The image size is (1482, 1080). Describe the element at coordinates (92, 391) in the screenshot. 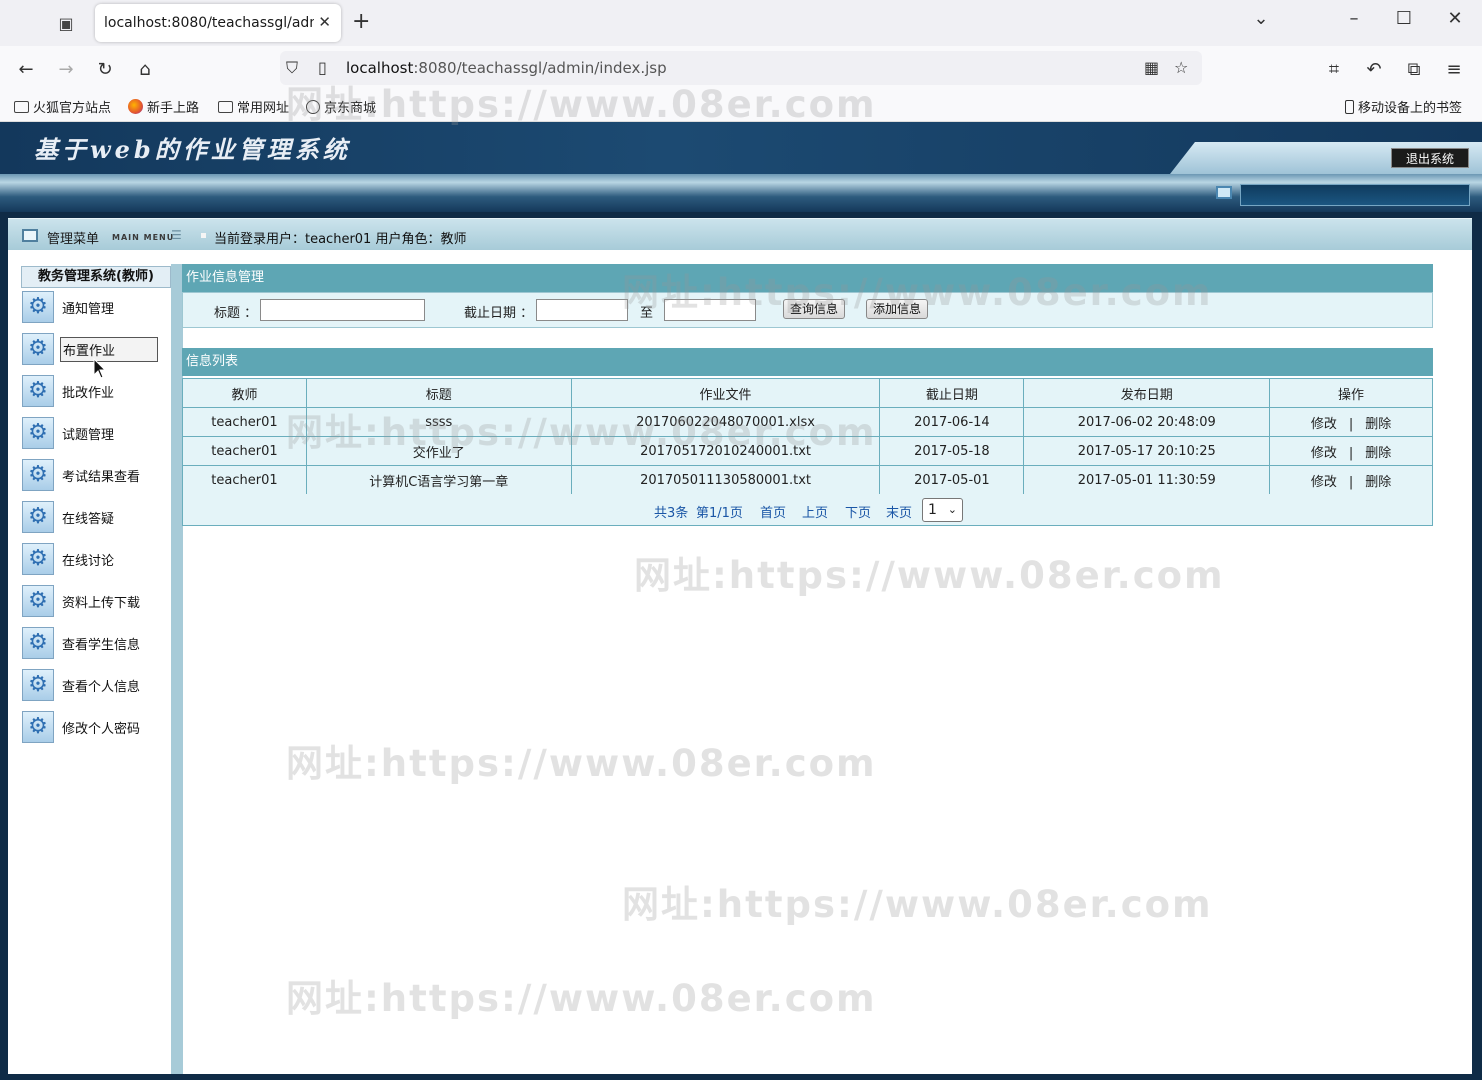

I see `sidebar-item-grade-homework: ⚙ 批改作业` at that location.